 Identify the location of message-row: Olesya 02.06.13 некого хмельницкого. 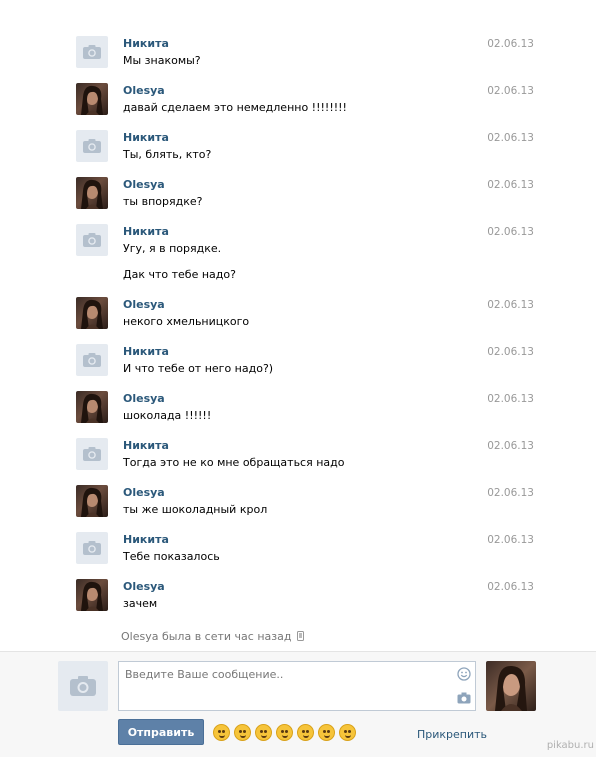
(306, 315).